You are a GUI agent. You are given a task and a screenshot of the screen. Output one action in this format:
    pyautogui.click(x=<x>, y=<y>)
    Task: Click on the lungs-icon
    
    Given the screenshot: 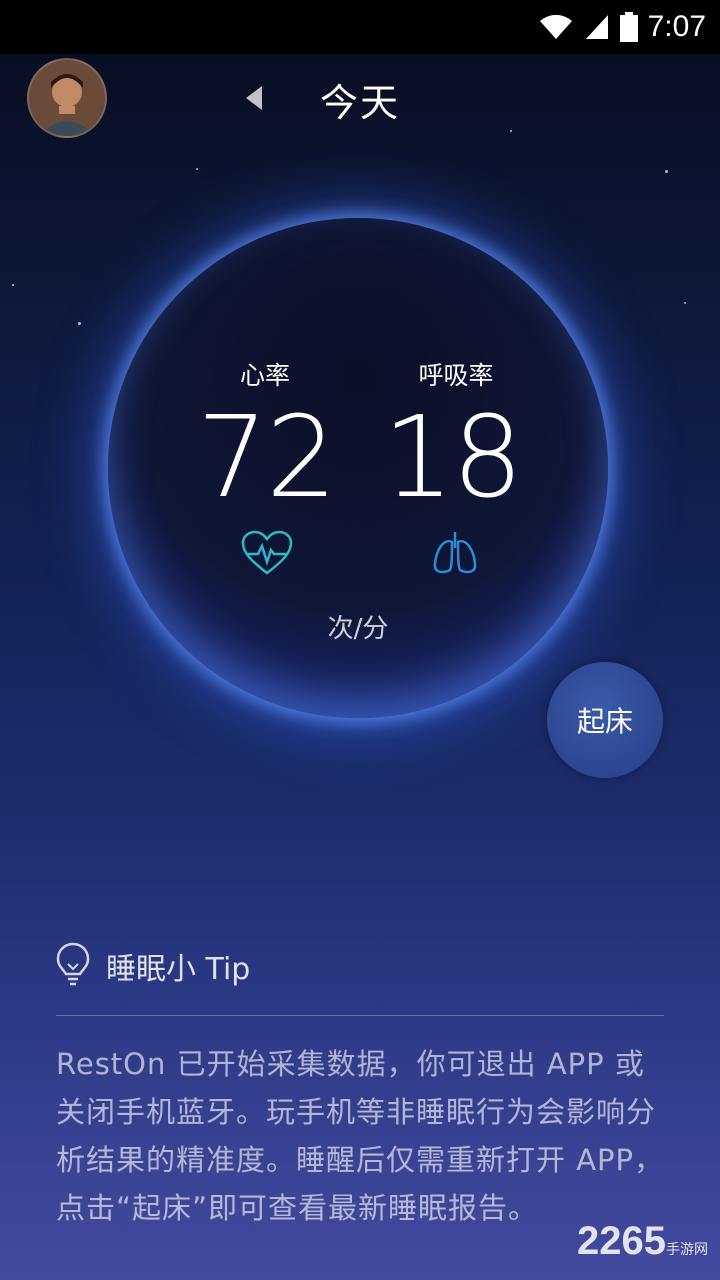 What is the action you would take?
    pyautogui.click(x=455, y=553)
    